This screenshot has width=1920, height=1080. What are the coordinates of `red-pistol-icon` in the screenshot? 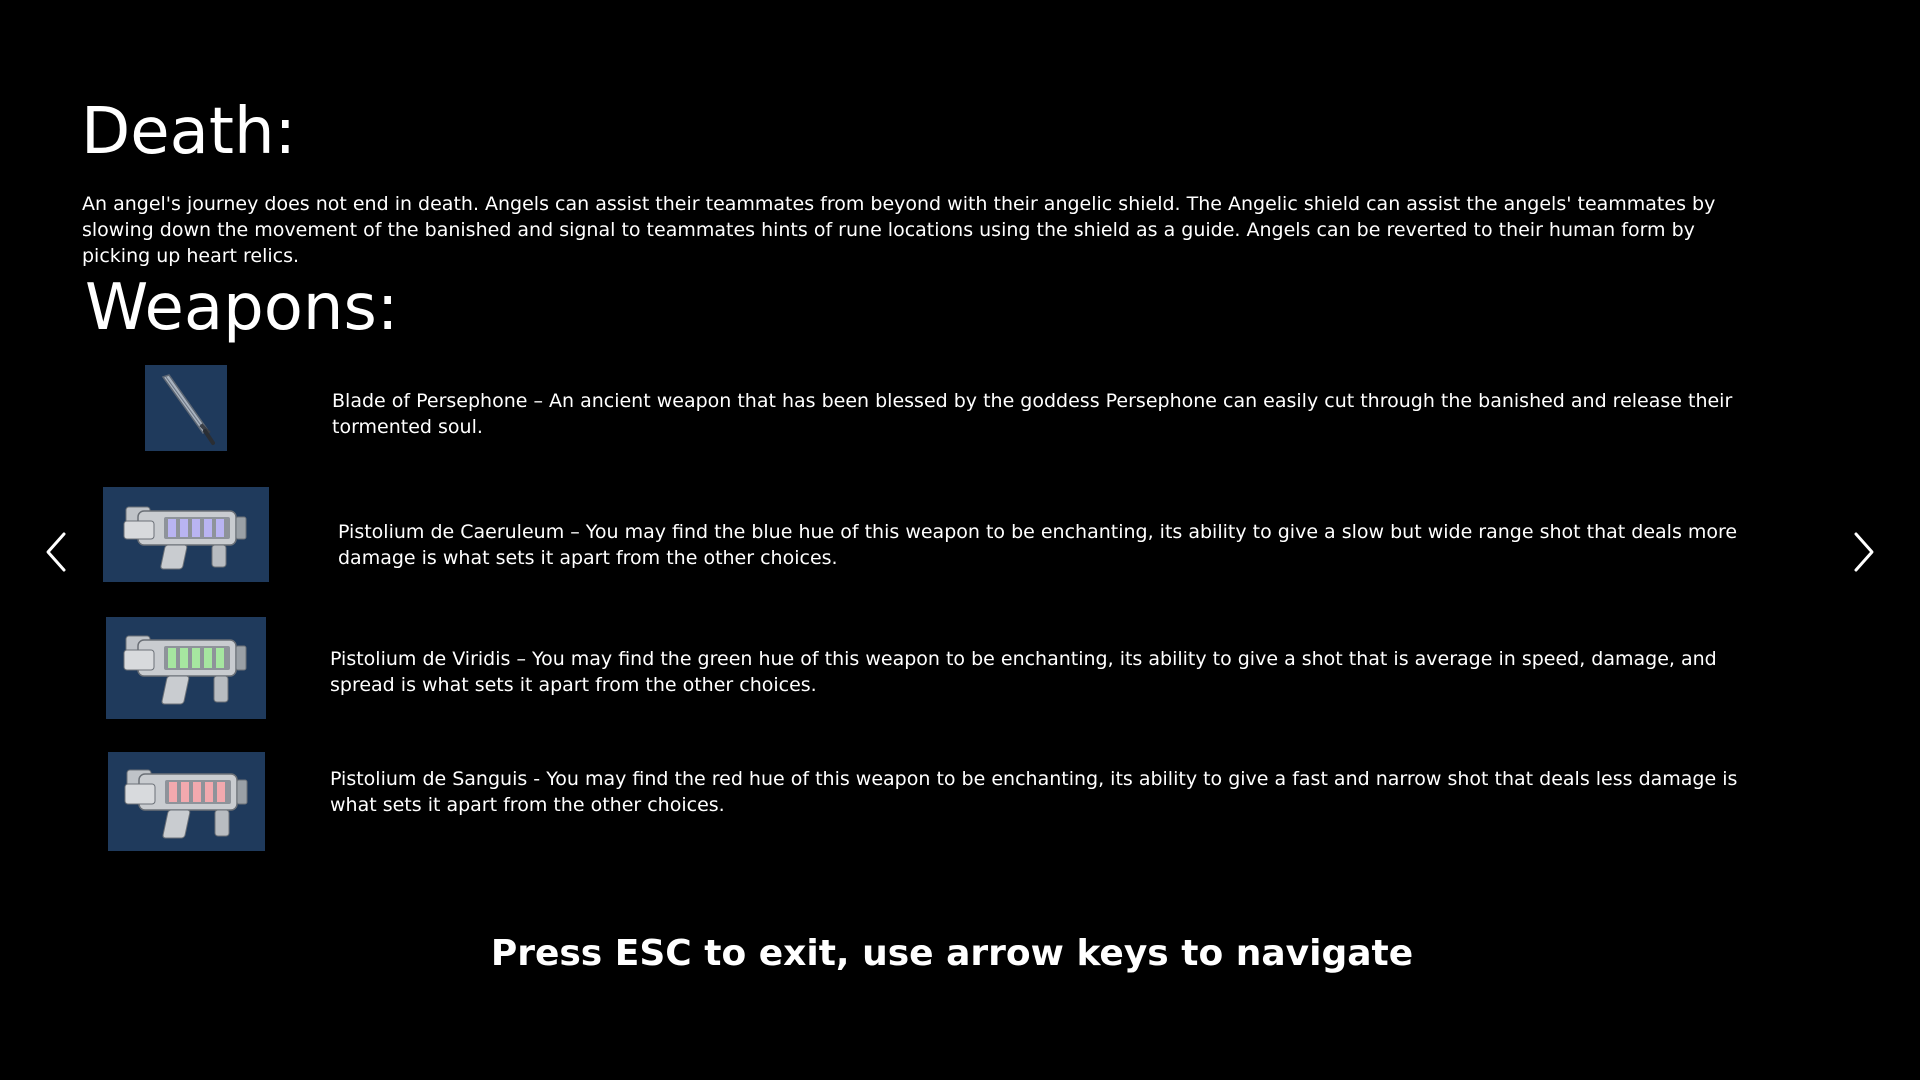 It's located at (186, 801).